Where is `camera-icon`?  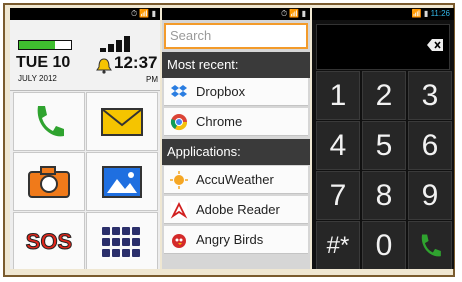 camera-icon is located at coordinates (49, 181).